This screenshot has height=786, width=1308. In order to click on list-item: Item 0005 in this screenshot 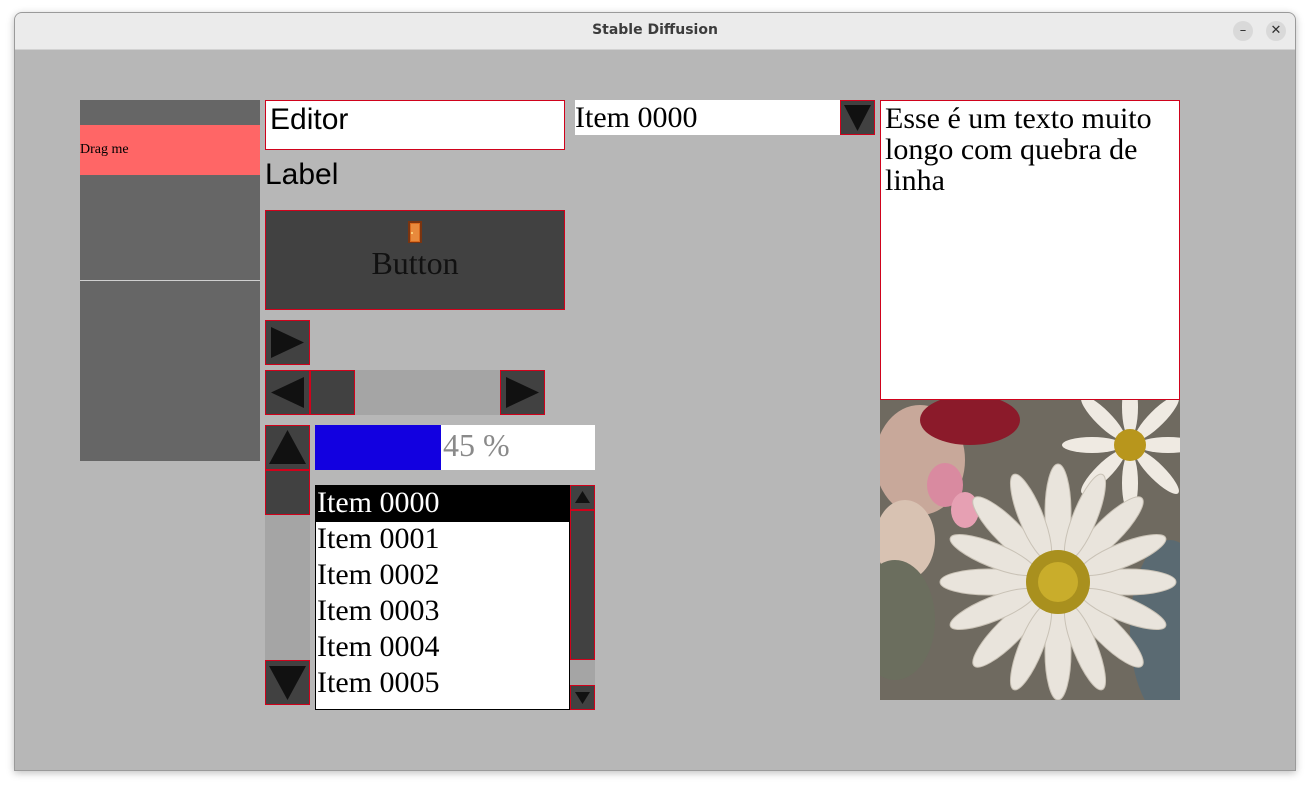, I will do `click(442, 684)`.